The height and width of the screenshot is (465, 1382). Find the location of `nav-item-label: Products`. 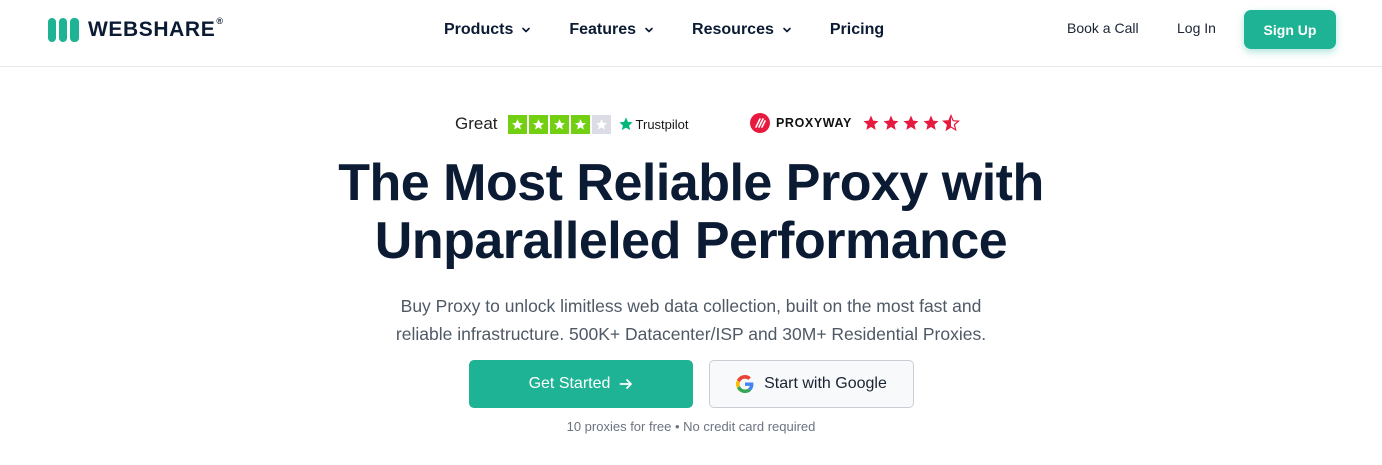

nav-item-label: Products is located at coordinates (479, 29).